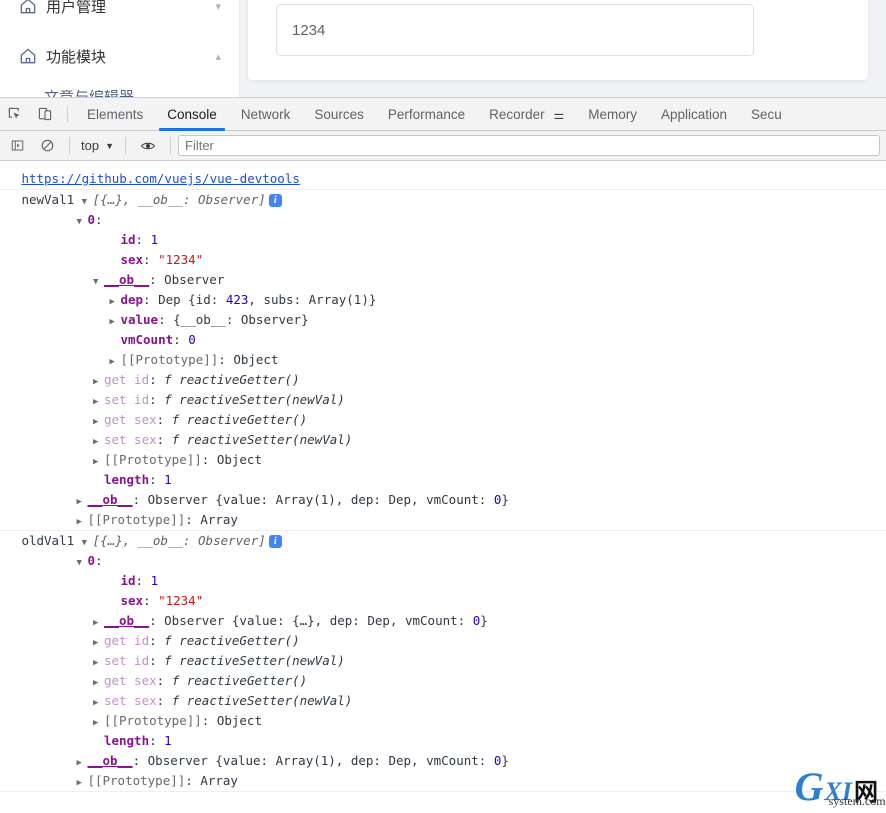 The image size is (886, 813). Describe the element at coordinates (132, 259) in the screenshot. I see `tree-row-segment: sex` at that location.